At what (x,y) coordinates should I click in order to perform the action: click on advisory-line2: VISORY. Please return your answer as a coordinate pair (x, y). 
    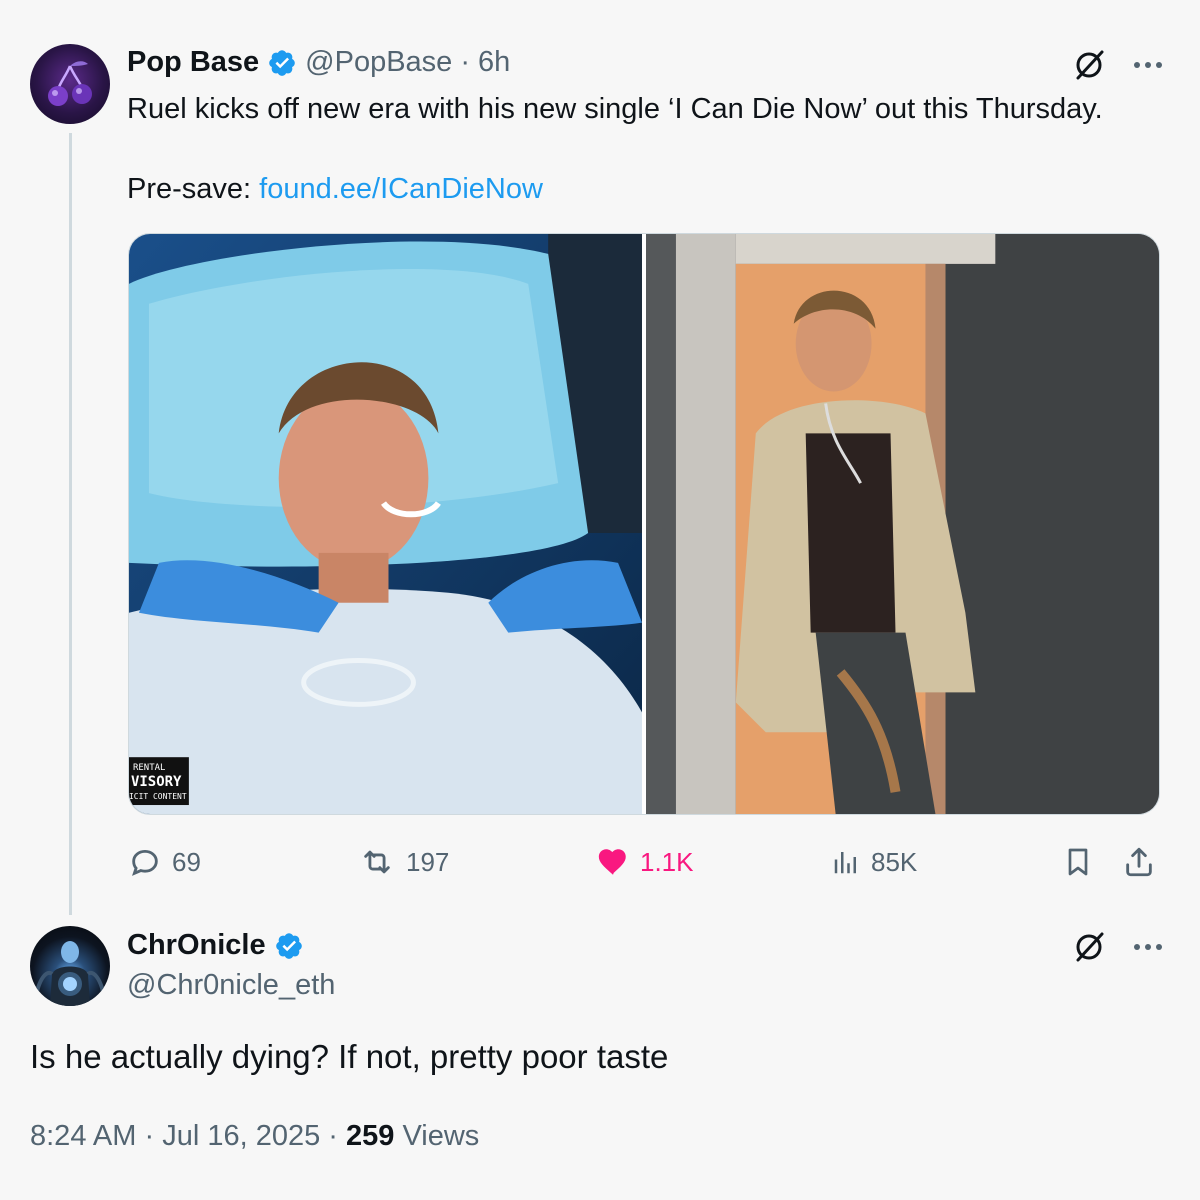
    Looking at the image, I should click on (156, 782).